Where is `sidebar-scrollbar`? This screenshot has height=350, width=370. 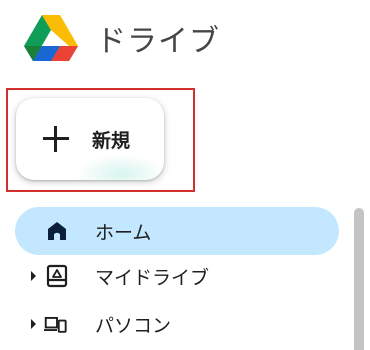
sidebar-scrollbar is located at coordinates (359, 279).